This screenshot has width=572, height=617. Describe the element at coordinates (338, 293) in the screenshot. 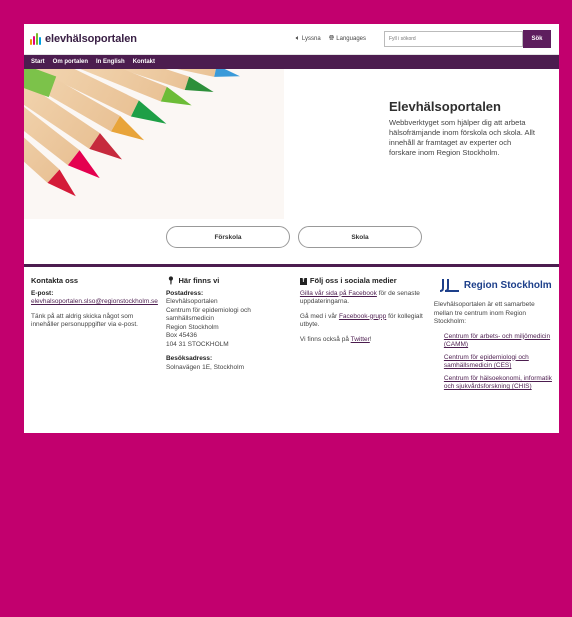

I see `facebook-page-link: Gilla vår sida på Facebook` at that location.